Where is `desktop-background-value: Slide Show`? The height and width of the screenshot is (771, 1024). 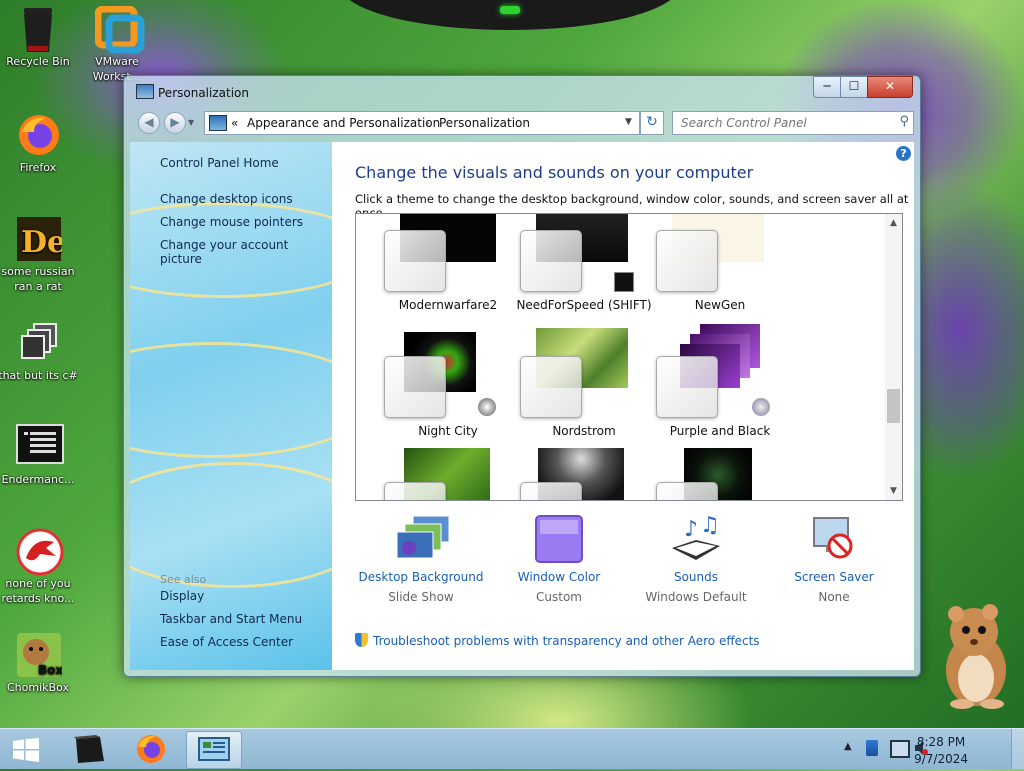 desktop-background-value: Slide Show is located at coordinates (421, 597).